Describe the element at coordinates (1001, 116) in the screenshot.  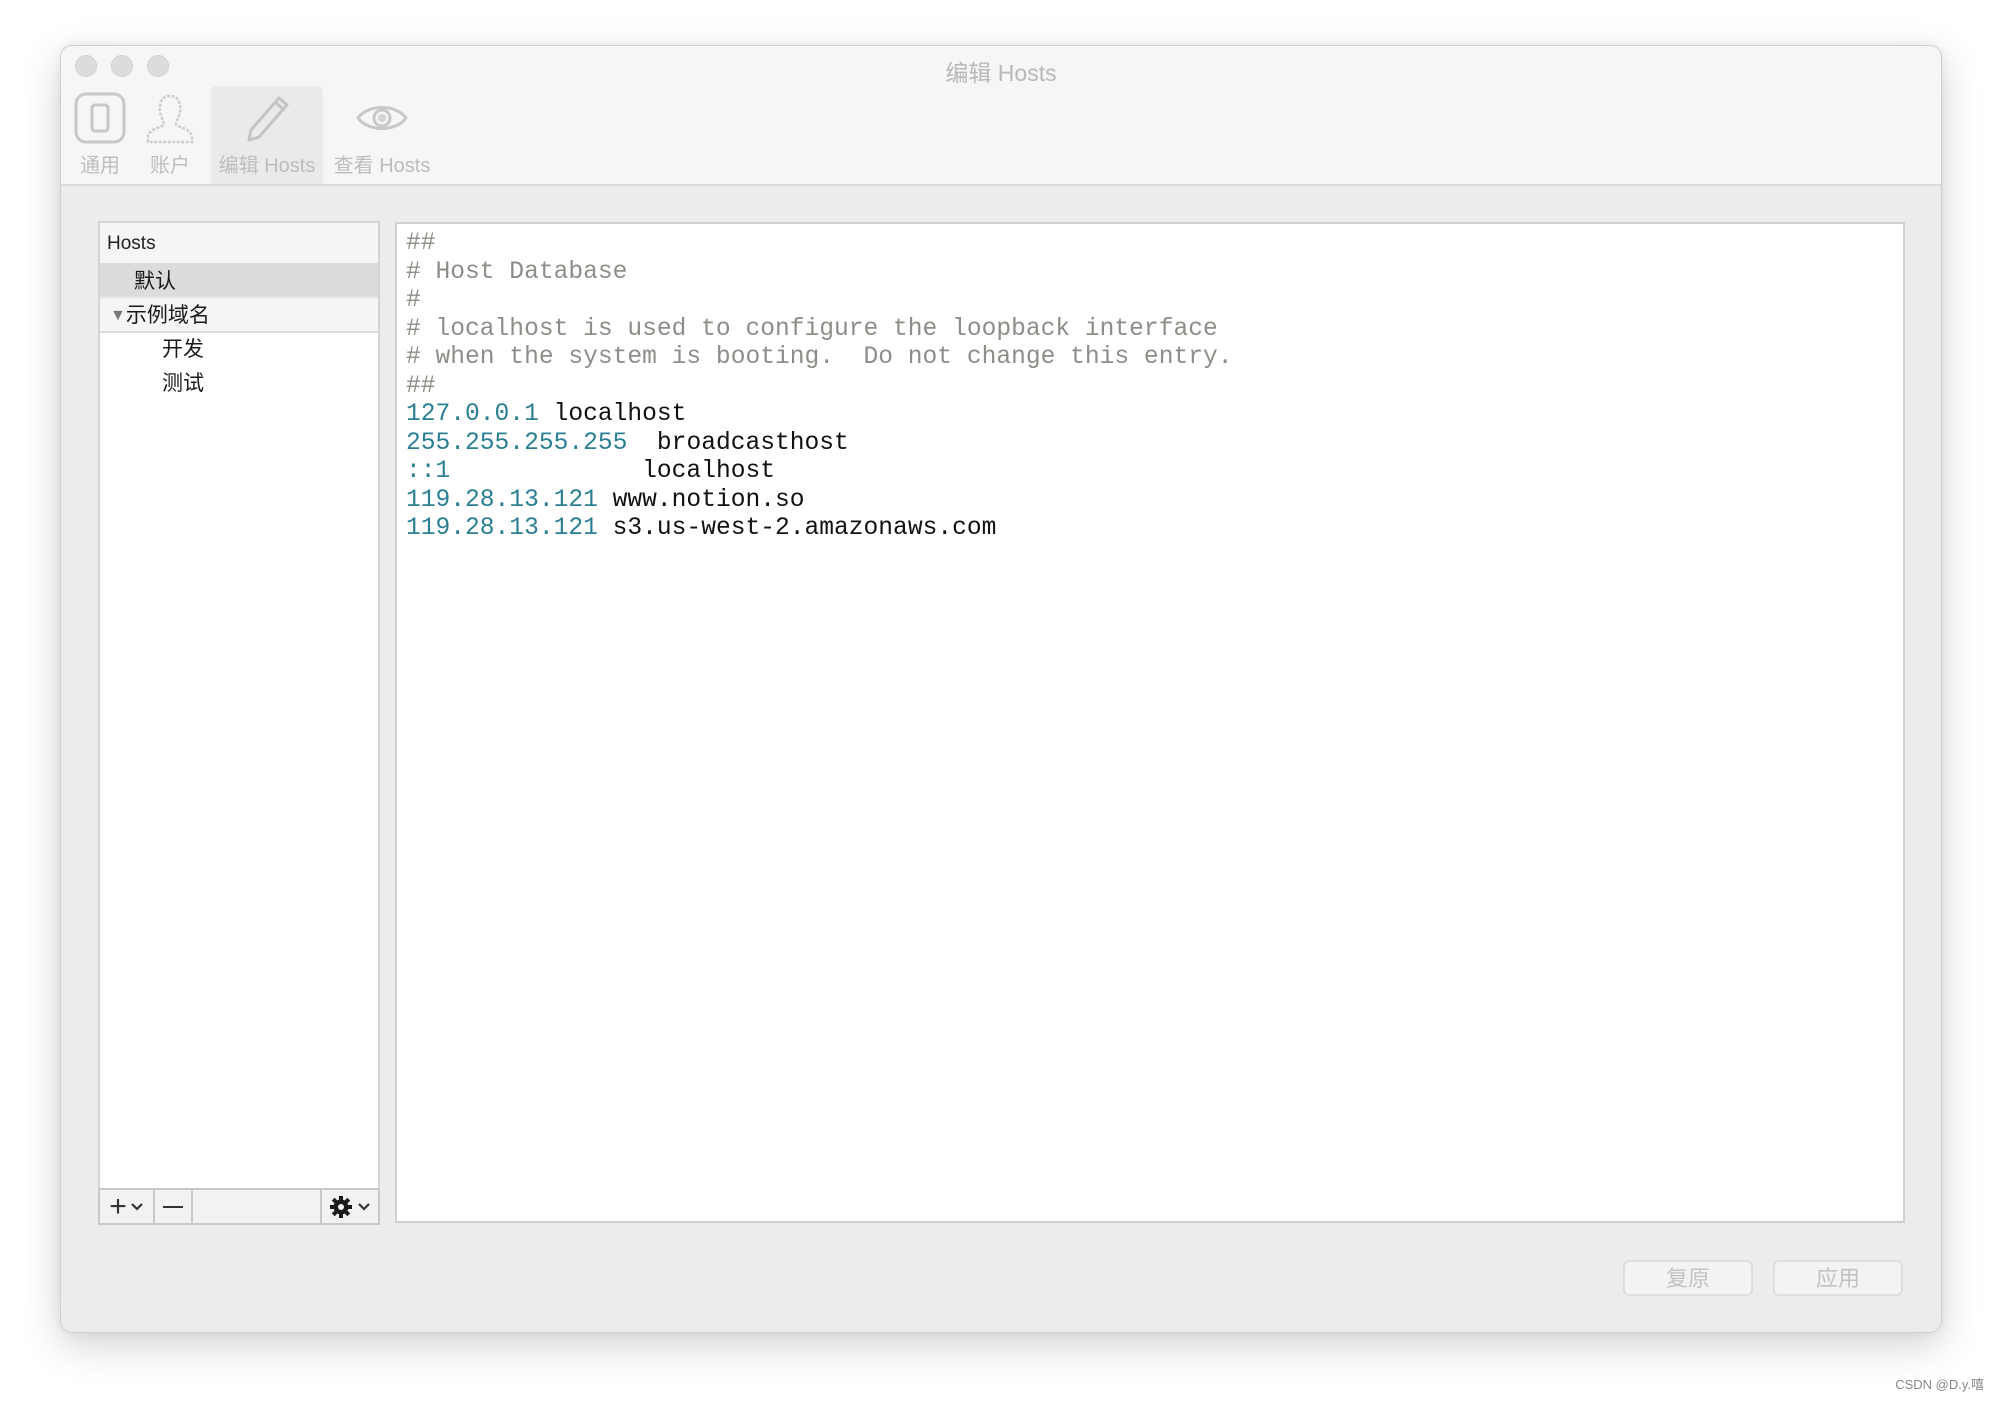
I see `titlebar: 编辑 Hosts 通用 账户 编辑 Hosts 查看 Hosts` at that location.